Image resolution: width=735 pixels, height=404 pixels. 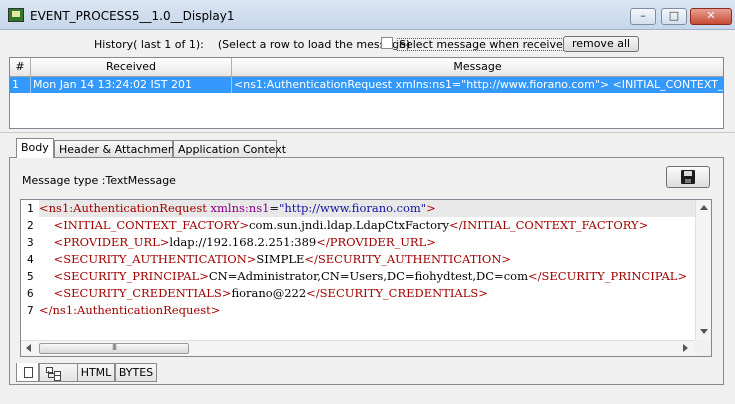 I want to click on xml-tag: </SECURITY_AUTHENTICATION>, so click(x=408, y=259).